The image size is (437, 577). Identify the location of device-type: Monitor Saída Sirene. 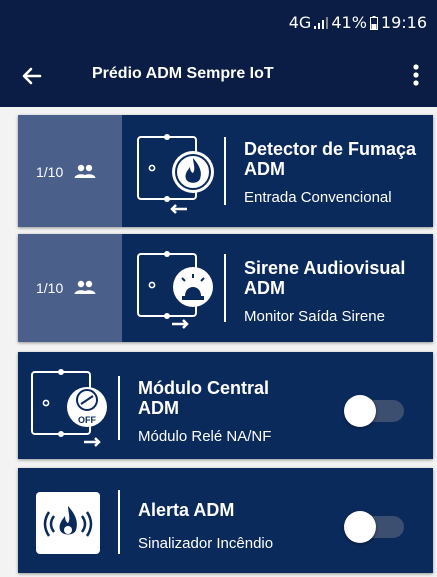
(314, 316).